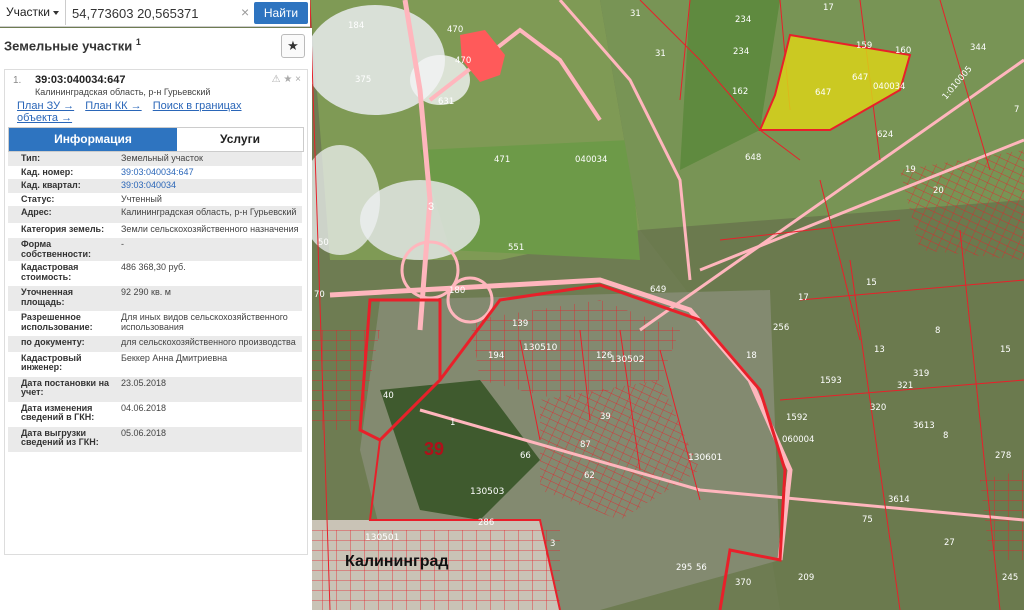 The image size is (1024, 610). What do you see at coordinates (63, 228) in the screenshot?
I see `info-key: Категория земель:` at bounding box center [63, 228].